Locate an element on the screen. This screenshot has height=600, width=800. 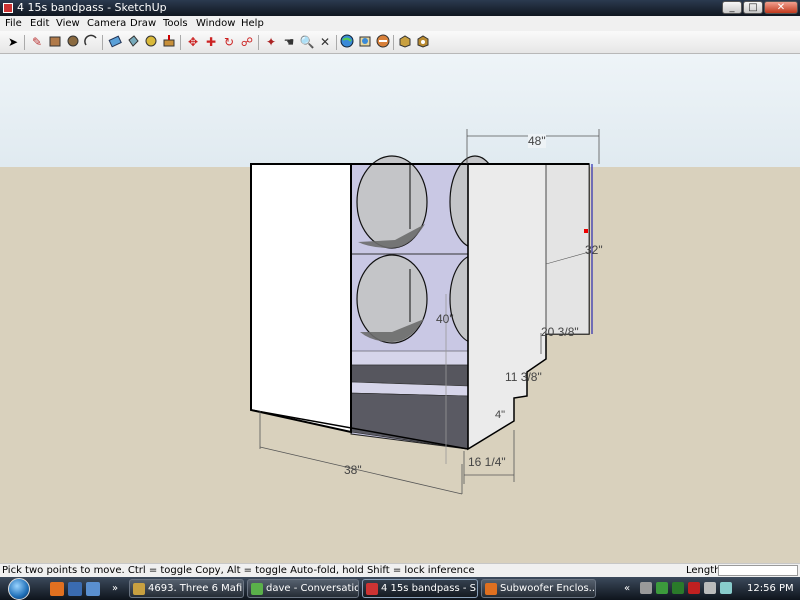
rotate-icon: ✚ is located at coordinates (211, 42).